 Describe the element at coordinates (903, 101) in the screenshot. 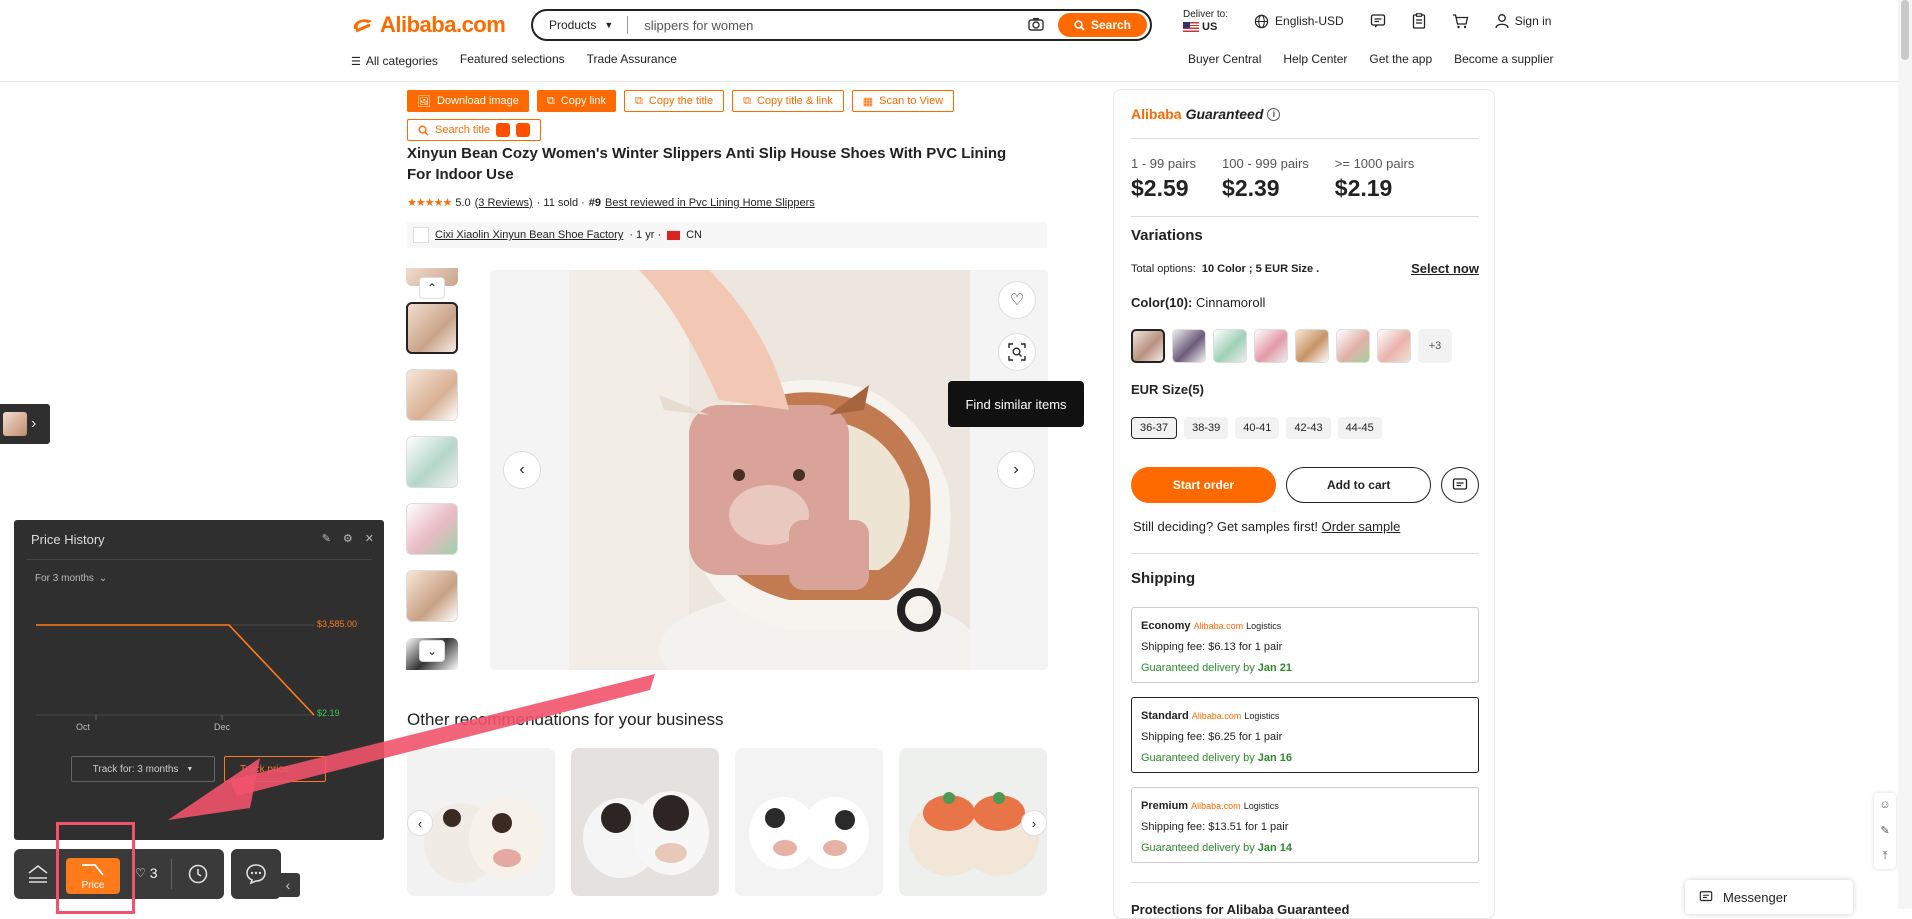

I see `scan-to-view-button: ▦ Scan to View` at that location.